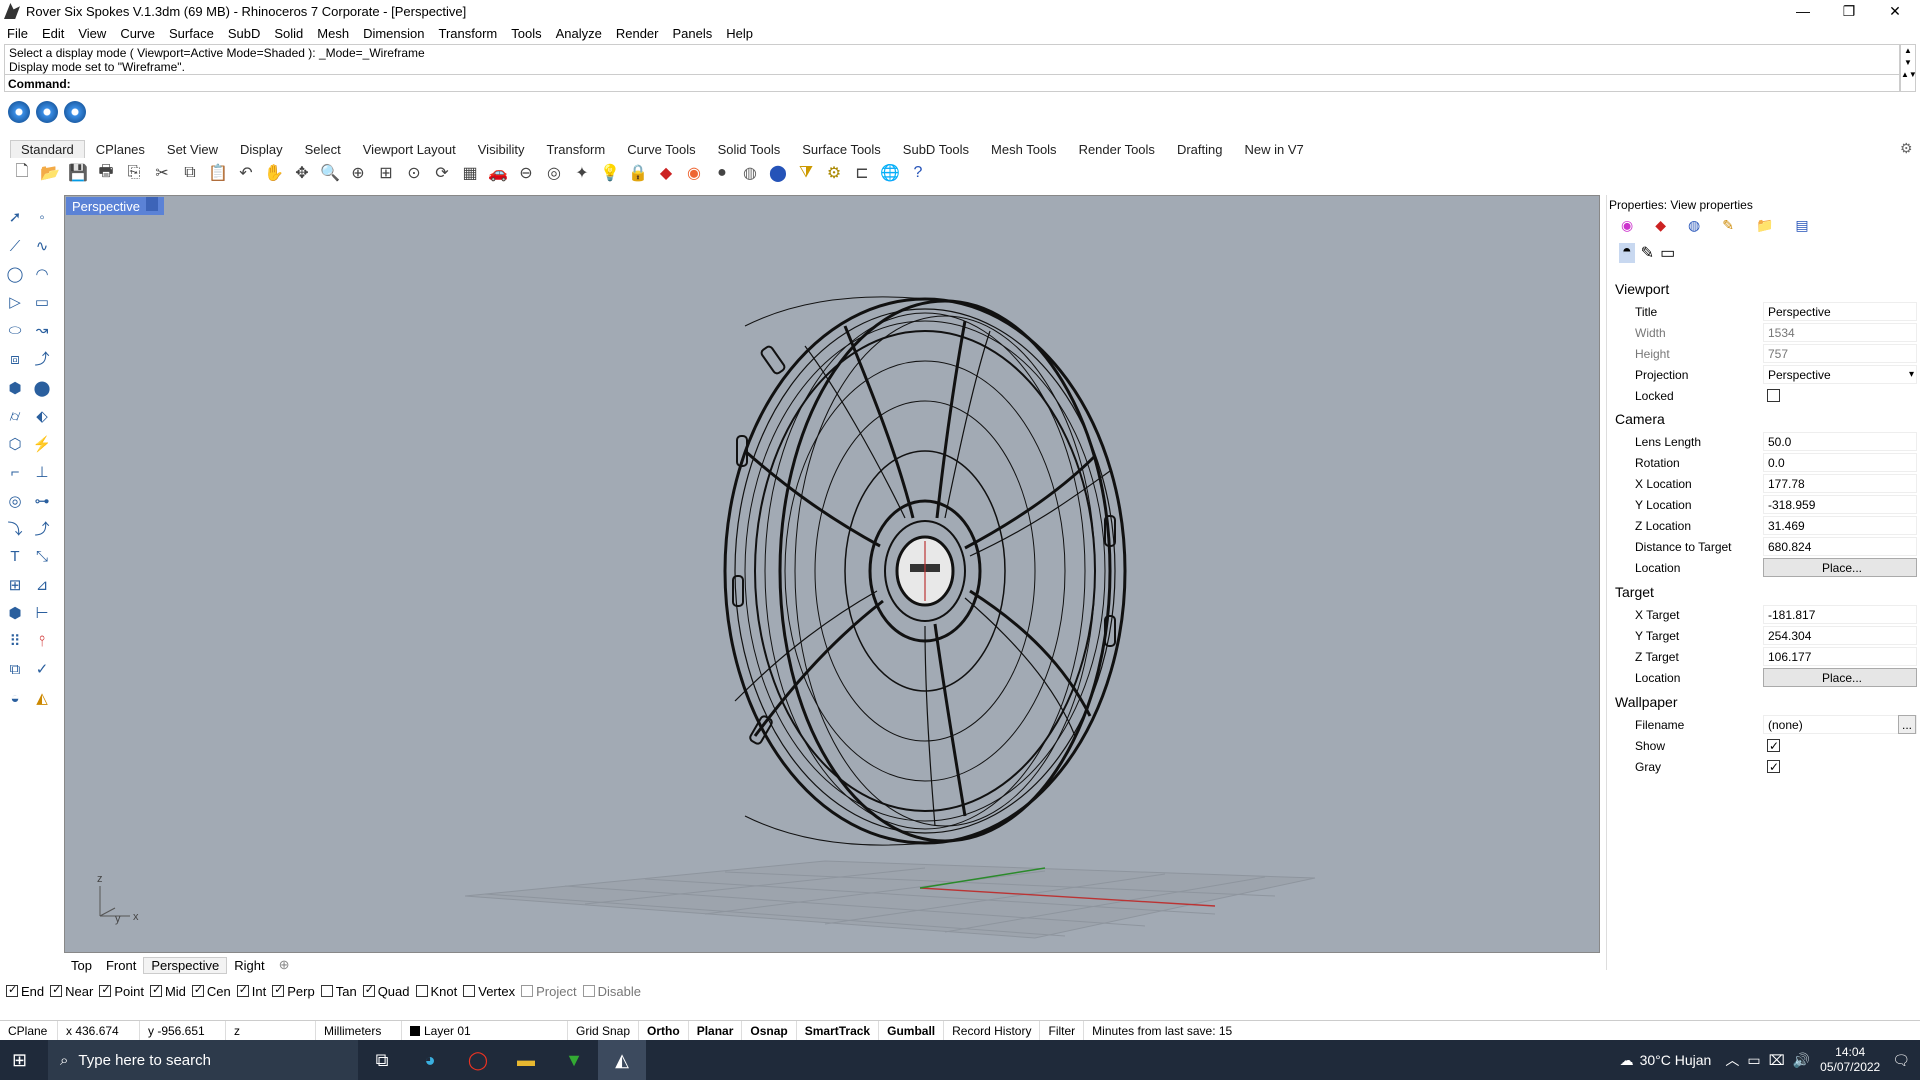 The width and height of the screenshot is (1920, 1080). What do you see at coordinates (1728, 225) in the screenshot?
I see `sun-tab-icon: ✎` at bounding box center [1728, 225].